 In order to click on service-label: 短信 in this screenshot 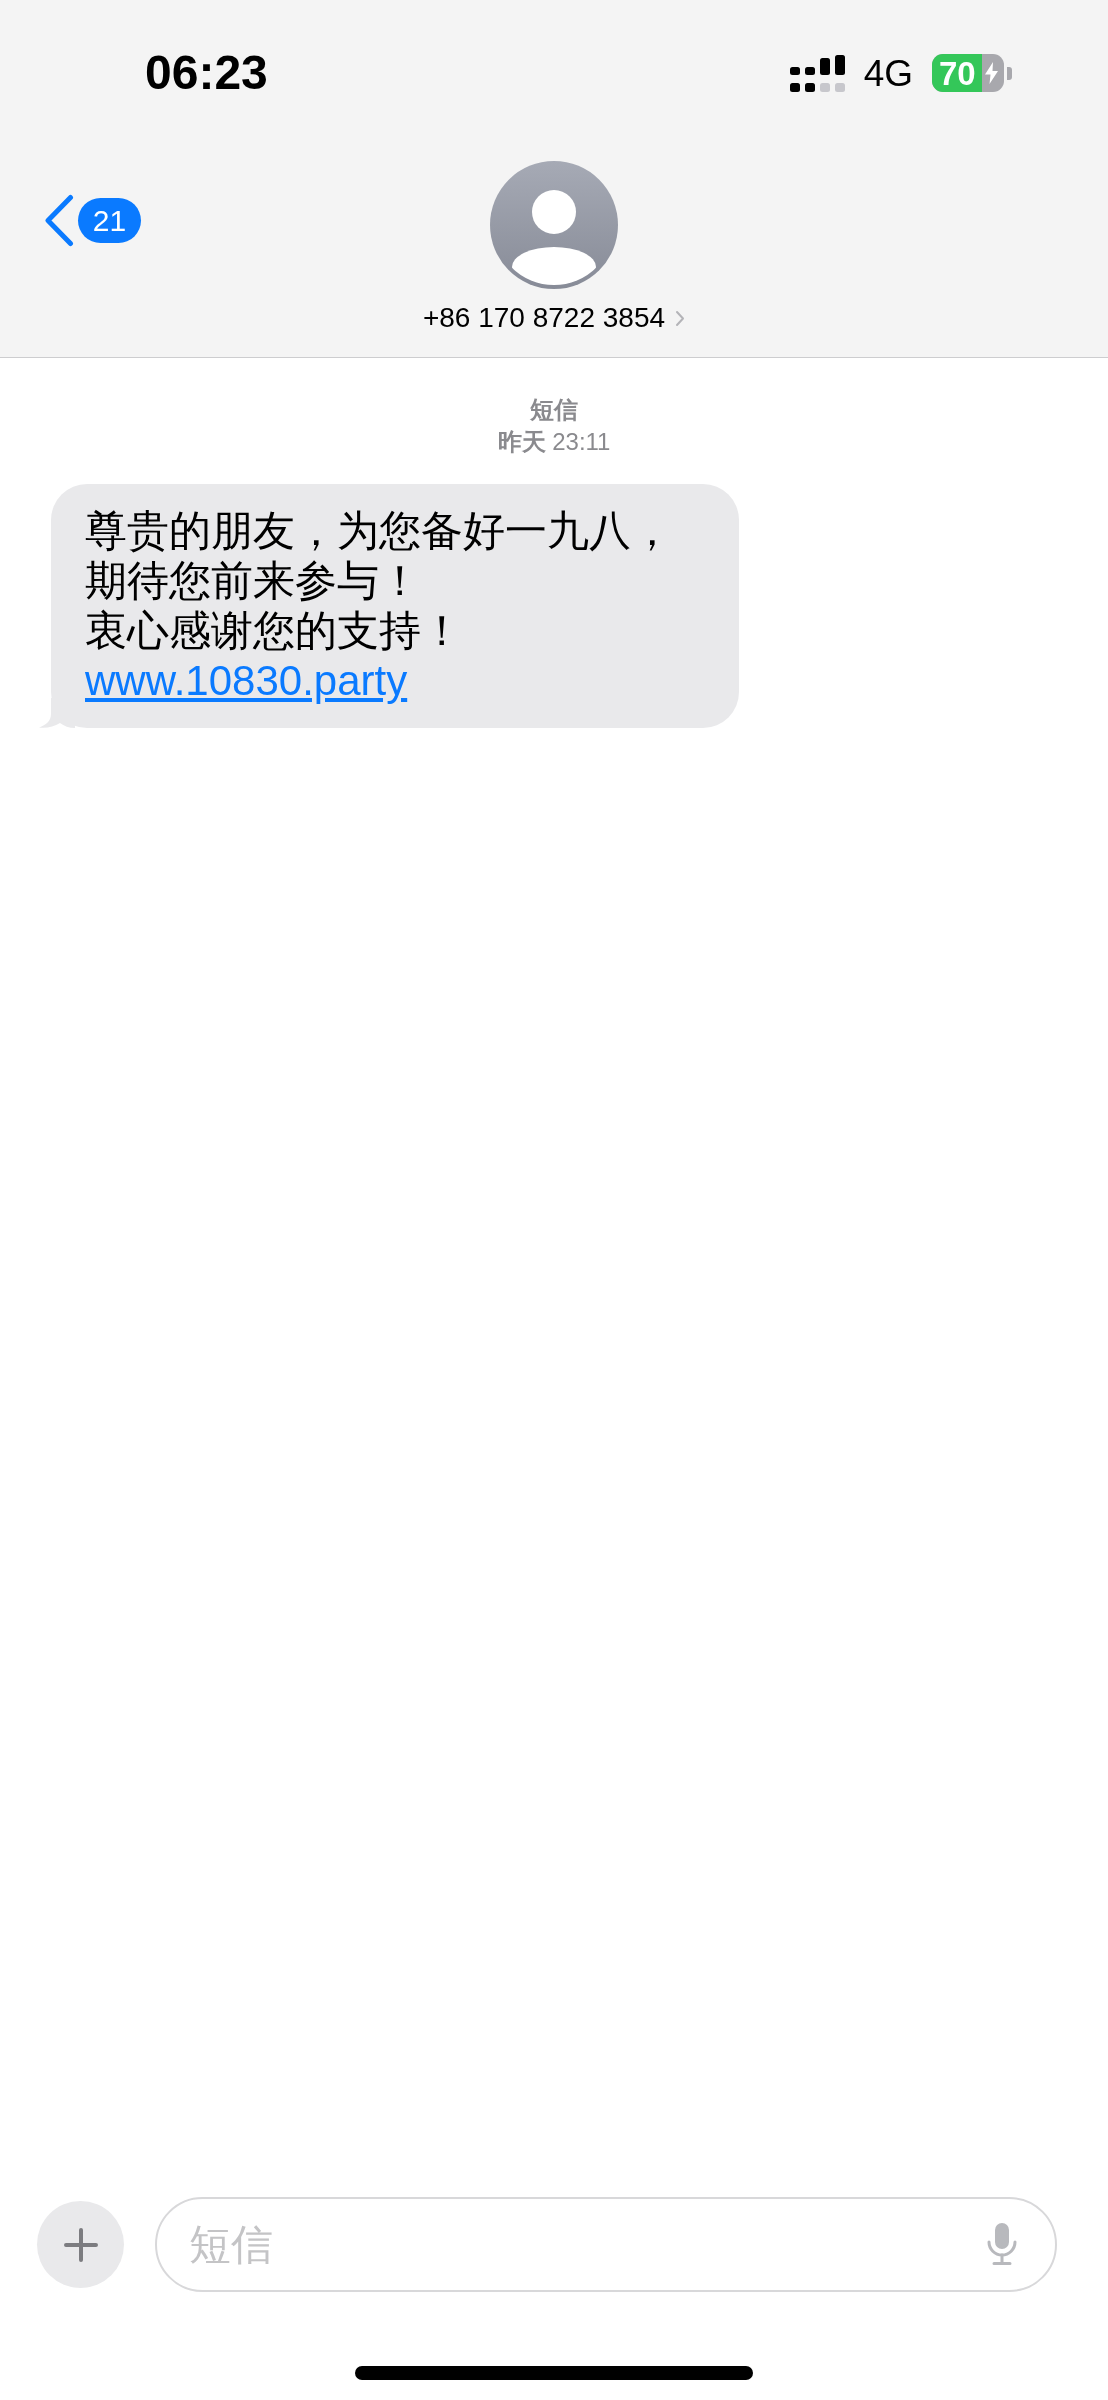, I will do `click(554, 410)`.